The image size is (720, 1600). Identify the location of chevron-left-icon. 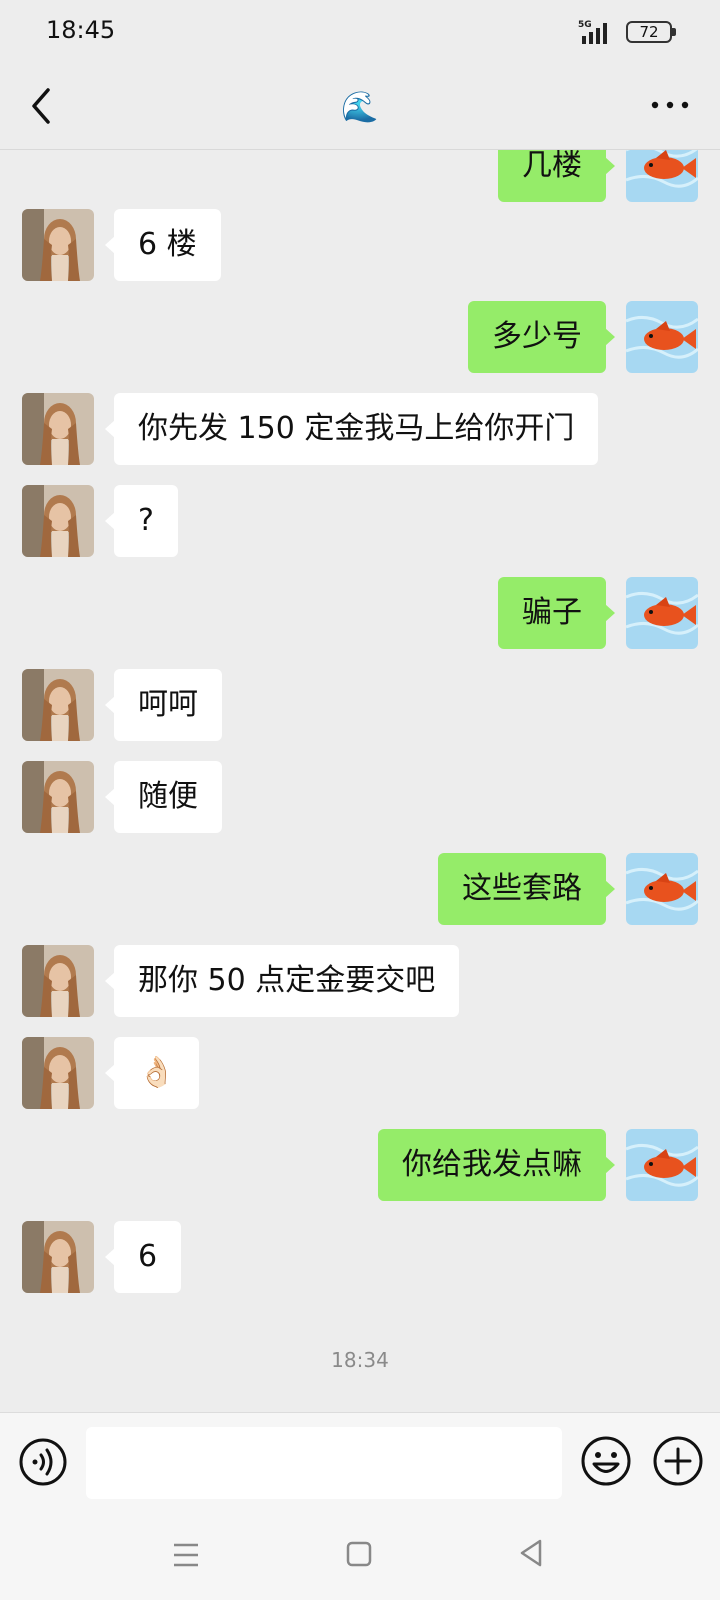
(44, 106).